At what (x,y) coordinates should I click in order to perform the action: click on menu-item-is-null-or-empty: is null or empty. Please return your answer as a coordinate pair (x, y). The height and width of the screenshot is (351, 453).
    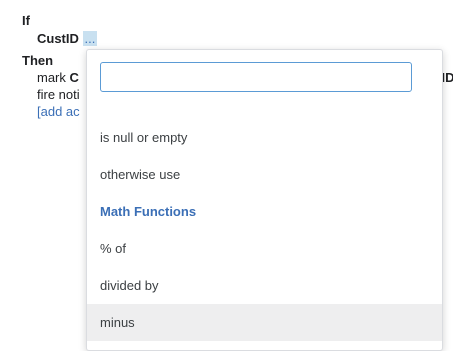
    Looking at the image, I should click on (264, 137).